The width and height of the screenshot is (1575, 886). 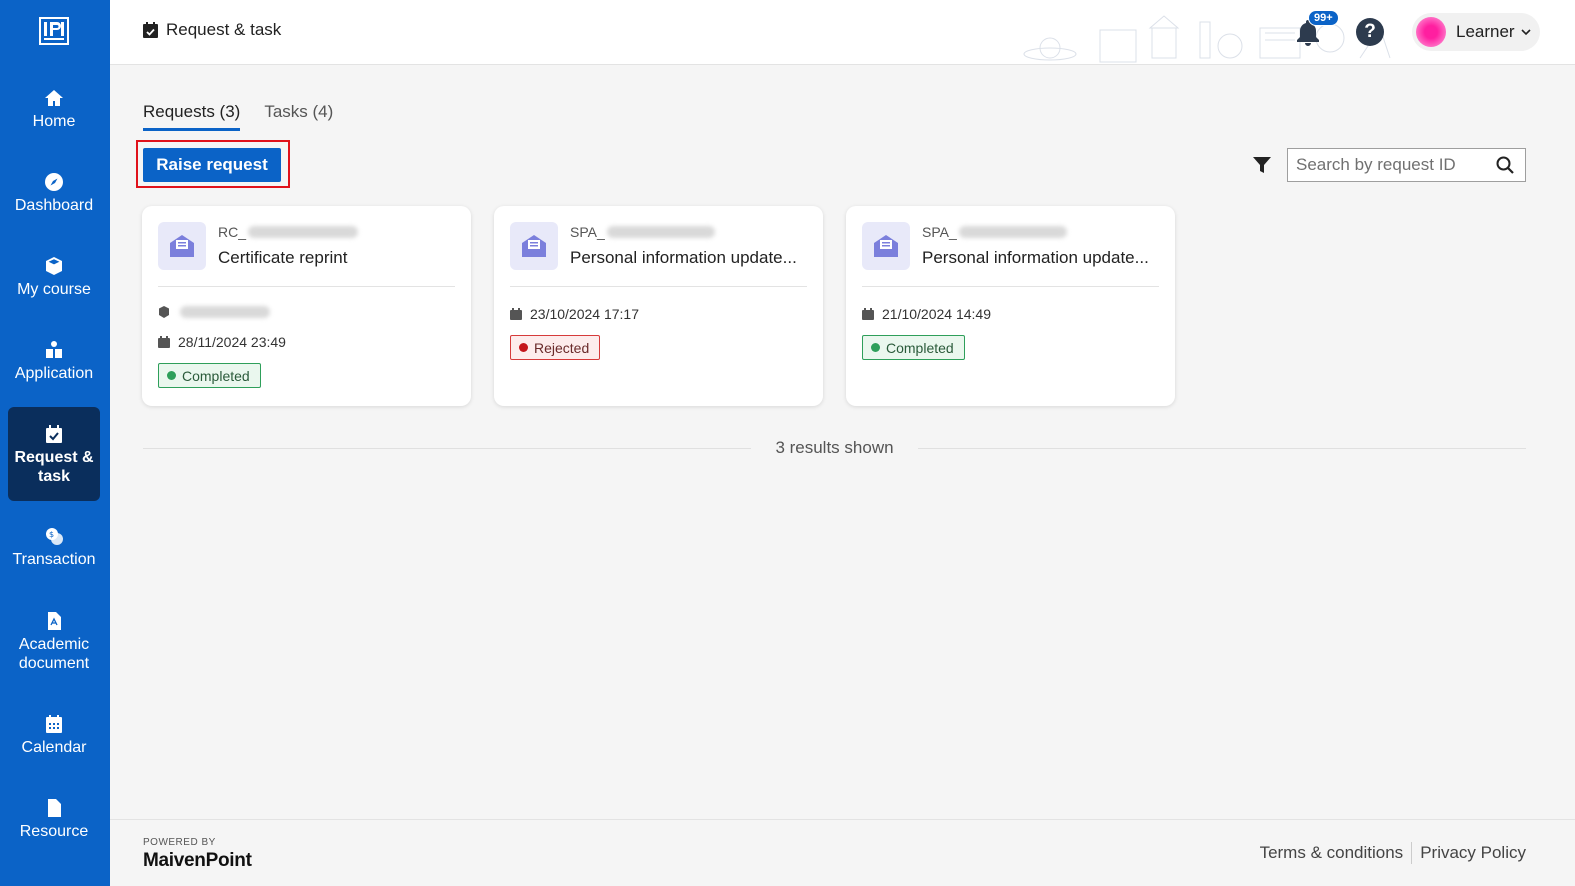 What do you see at coordinates (197, 860) in the screenshot?
I see `maivenpoint-logo: MaivenPoint` at bounding box center [197, 860].